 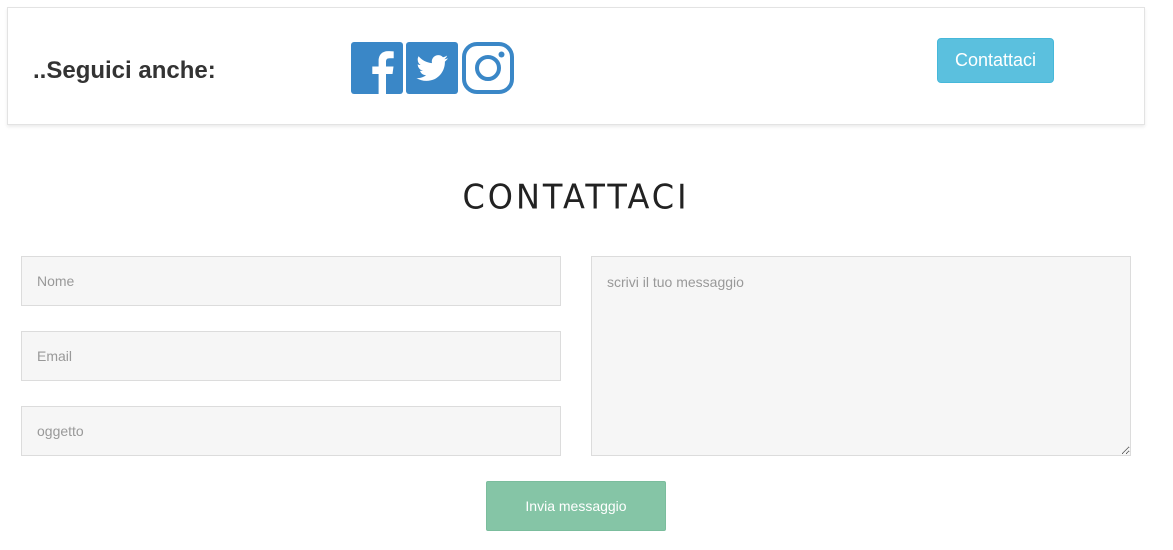 I want to click on follow-label: ..Seguici anche:, so click(x=124, y=70).